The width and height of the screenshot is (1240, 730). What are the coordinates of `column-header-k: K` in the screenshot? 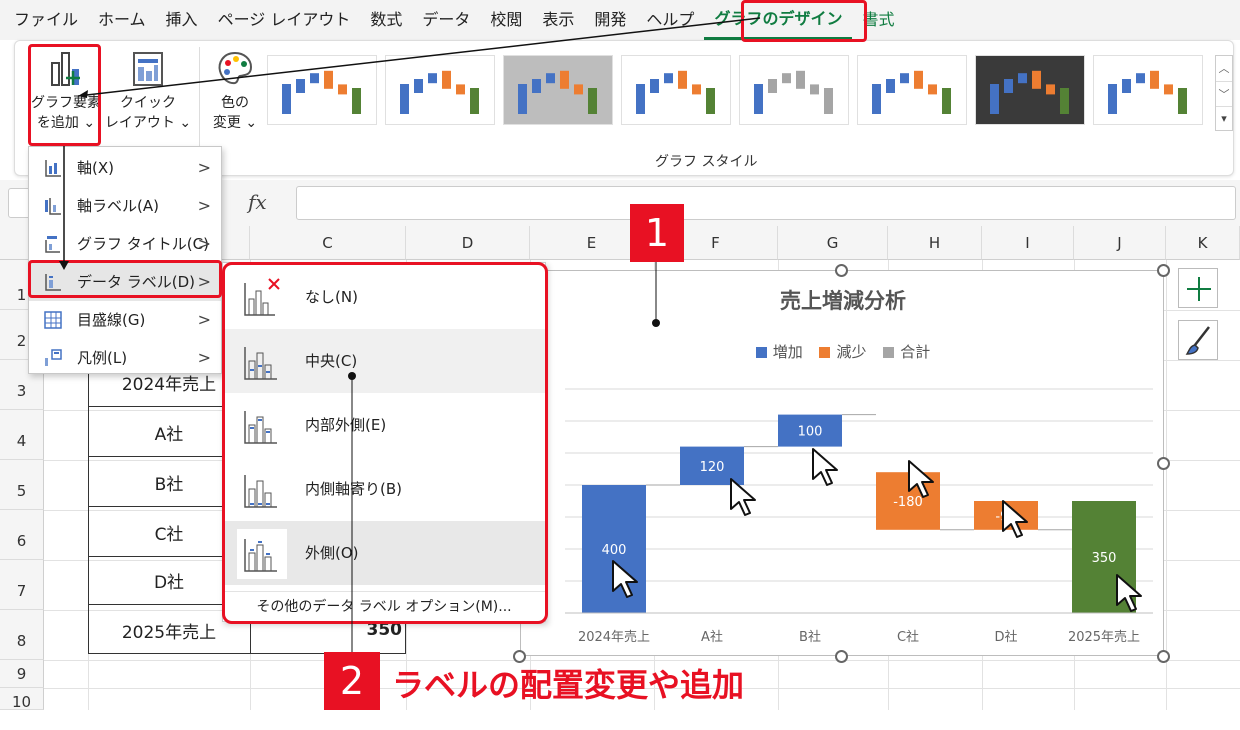 It's located at (1203, 243).